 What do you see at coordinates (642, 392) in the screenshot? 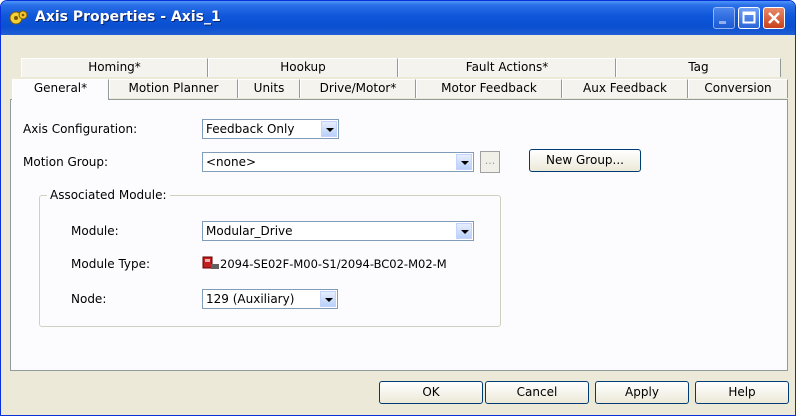
I see `apply-button: Apply` at bounding box center [642, 392].